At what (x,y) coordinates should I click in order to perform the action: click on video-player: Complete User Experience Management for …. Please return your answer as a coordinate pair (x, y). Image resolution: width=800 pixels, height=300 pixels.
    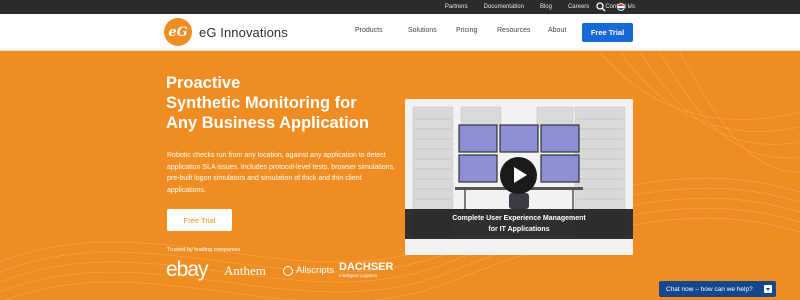
    Looking at the image, I should click on (519, 177).